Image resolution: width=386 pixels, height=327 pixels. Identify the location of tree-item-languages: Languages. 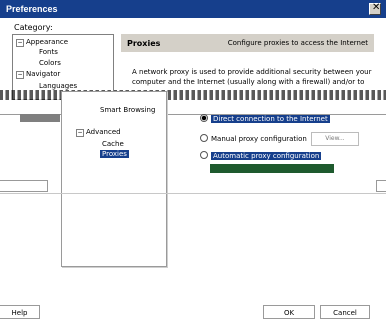
(58, 86).